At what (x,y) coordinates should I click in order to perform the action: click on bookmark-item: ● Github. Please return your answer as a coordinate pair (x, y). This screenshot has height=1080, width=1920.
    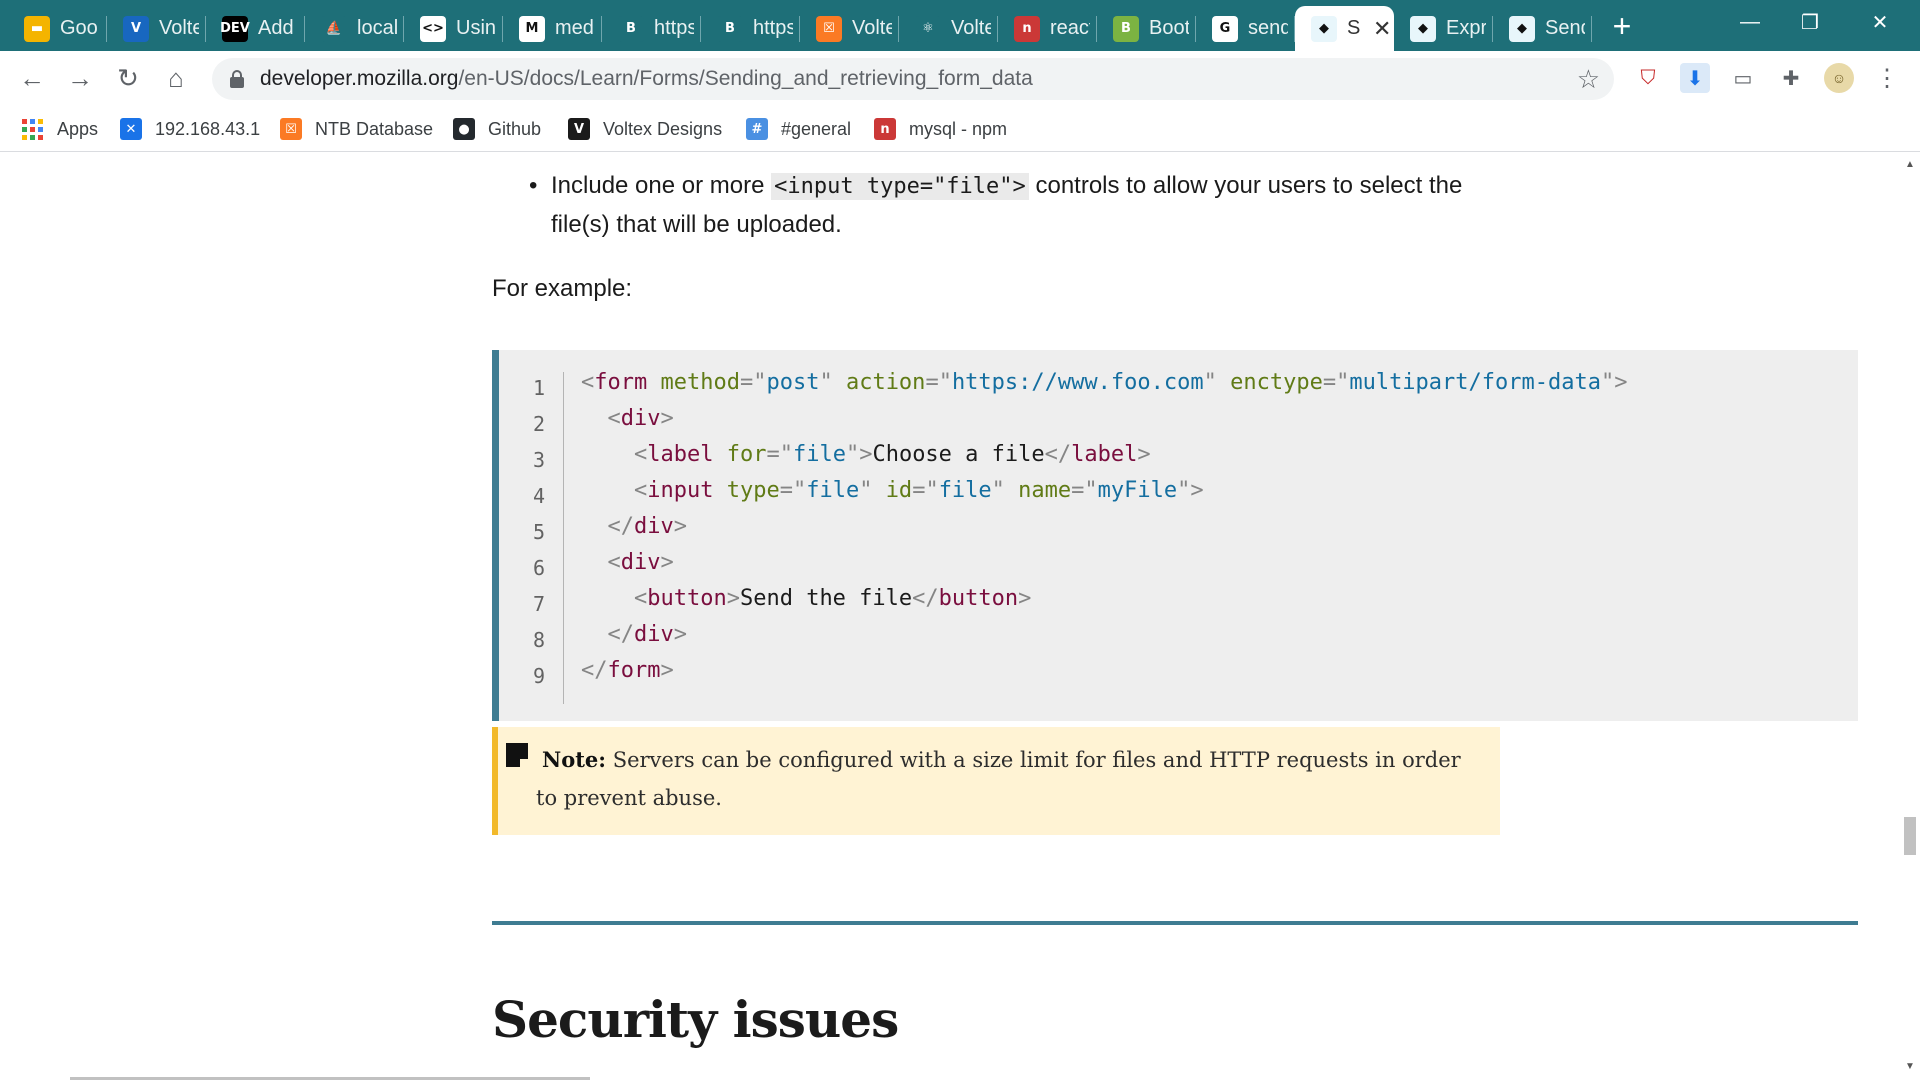
    Looking at the image, I should click on (497, 129).